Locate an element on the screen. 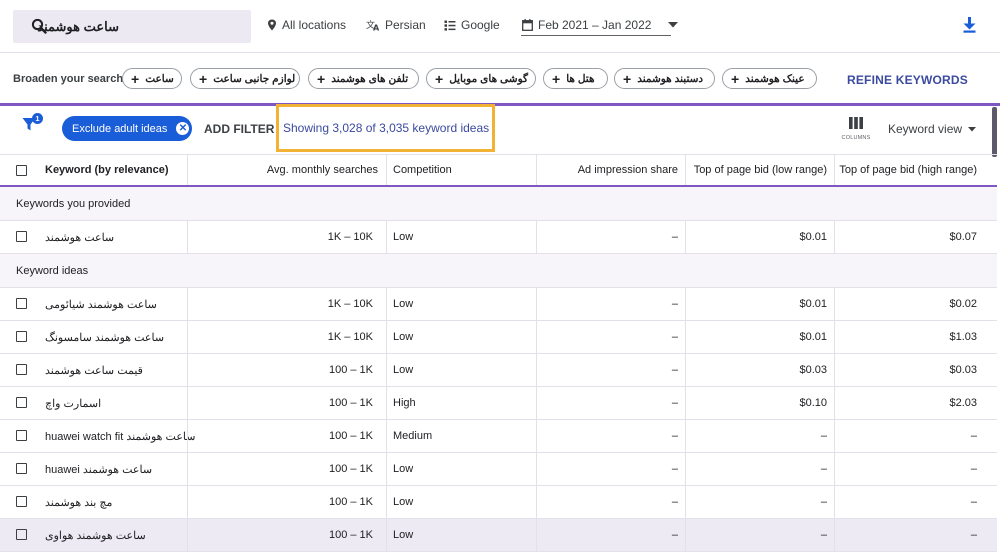 The width and height of the screenshot is (1000, 558). keyword-cell: ساعت هوشمند huawei watch fit is located at coordinates (120, 436).